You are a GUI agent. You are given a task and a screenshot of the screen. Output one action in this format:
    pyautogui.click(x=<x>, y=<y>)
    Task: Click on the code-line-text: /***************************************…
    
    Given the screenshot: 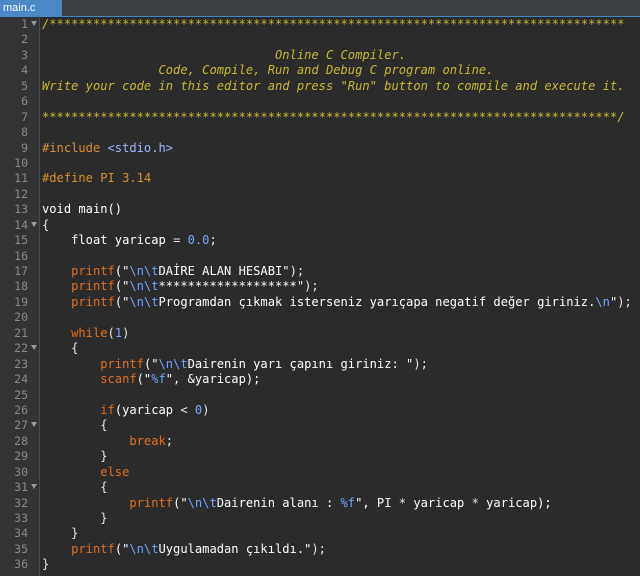 What is the action you would take?
    pyautogui.click(x=333, y=24)
    